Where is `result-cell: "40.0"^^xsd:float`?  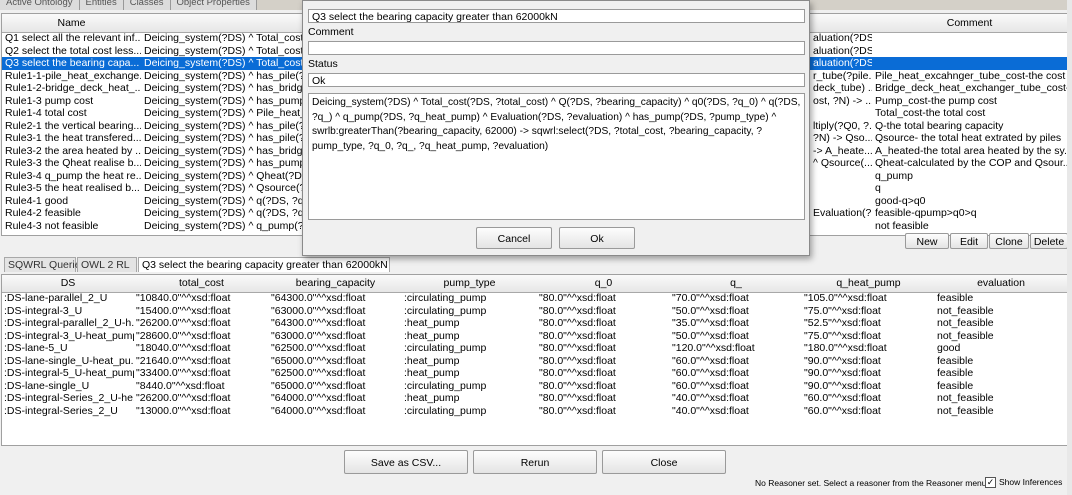 result-cell: "40.0"^^xsd:float is located at coordinates (710, 398).